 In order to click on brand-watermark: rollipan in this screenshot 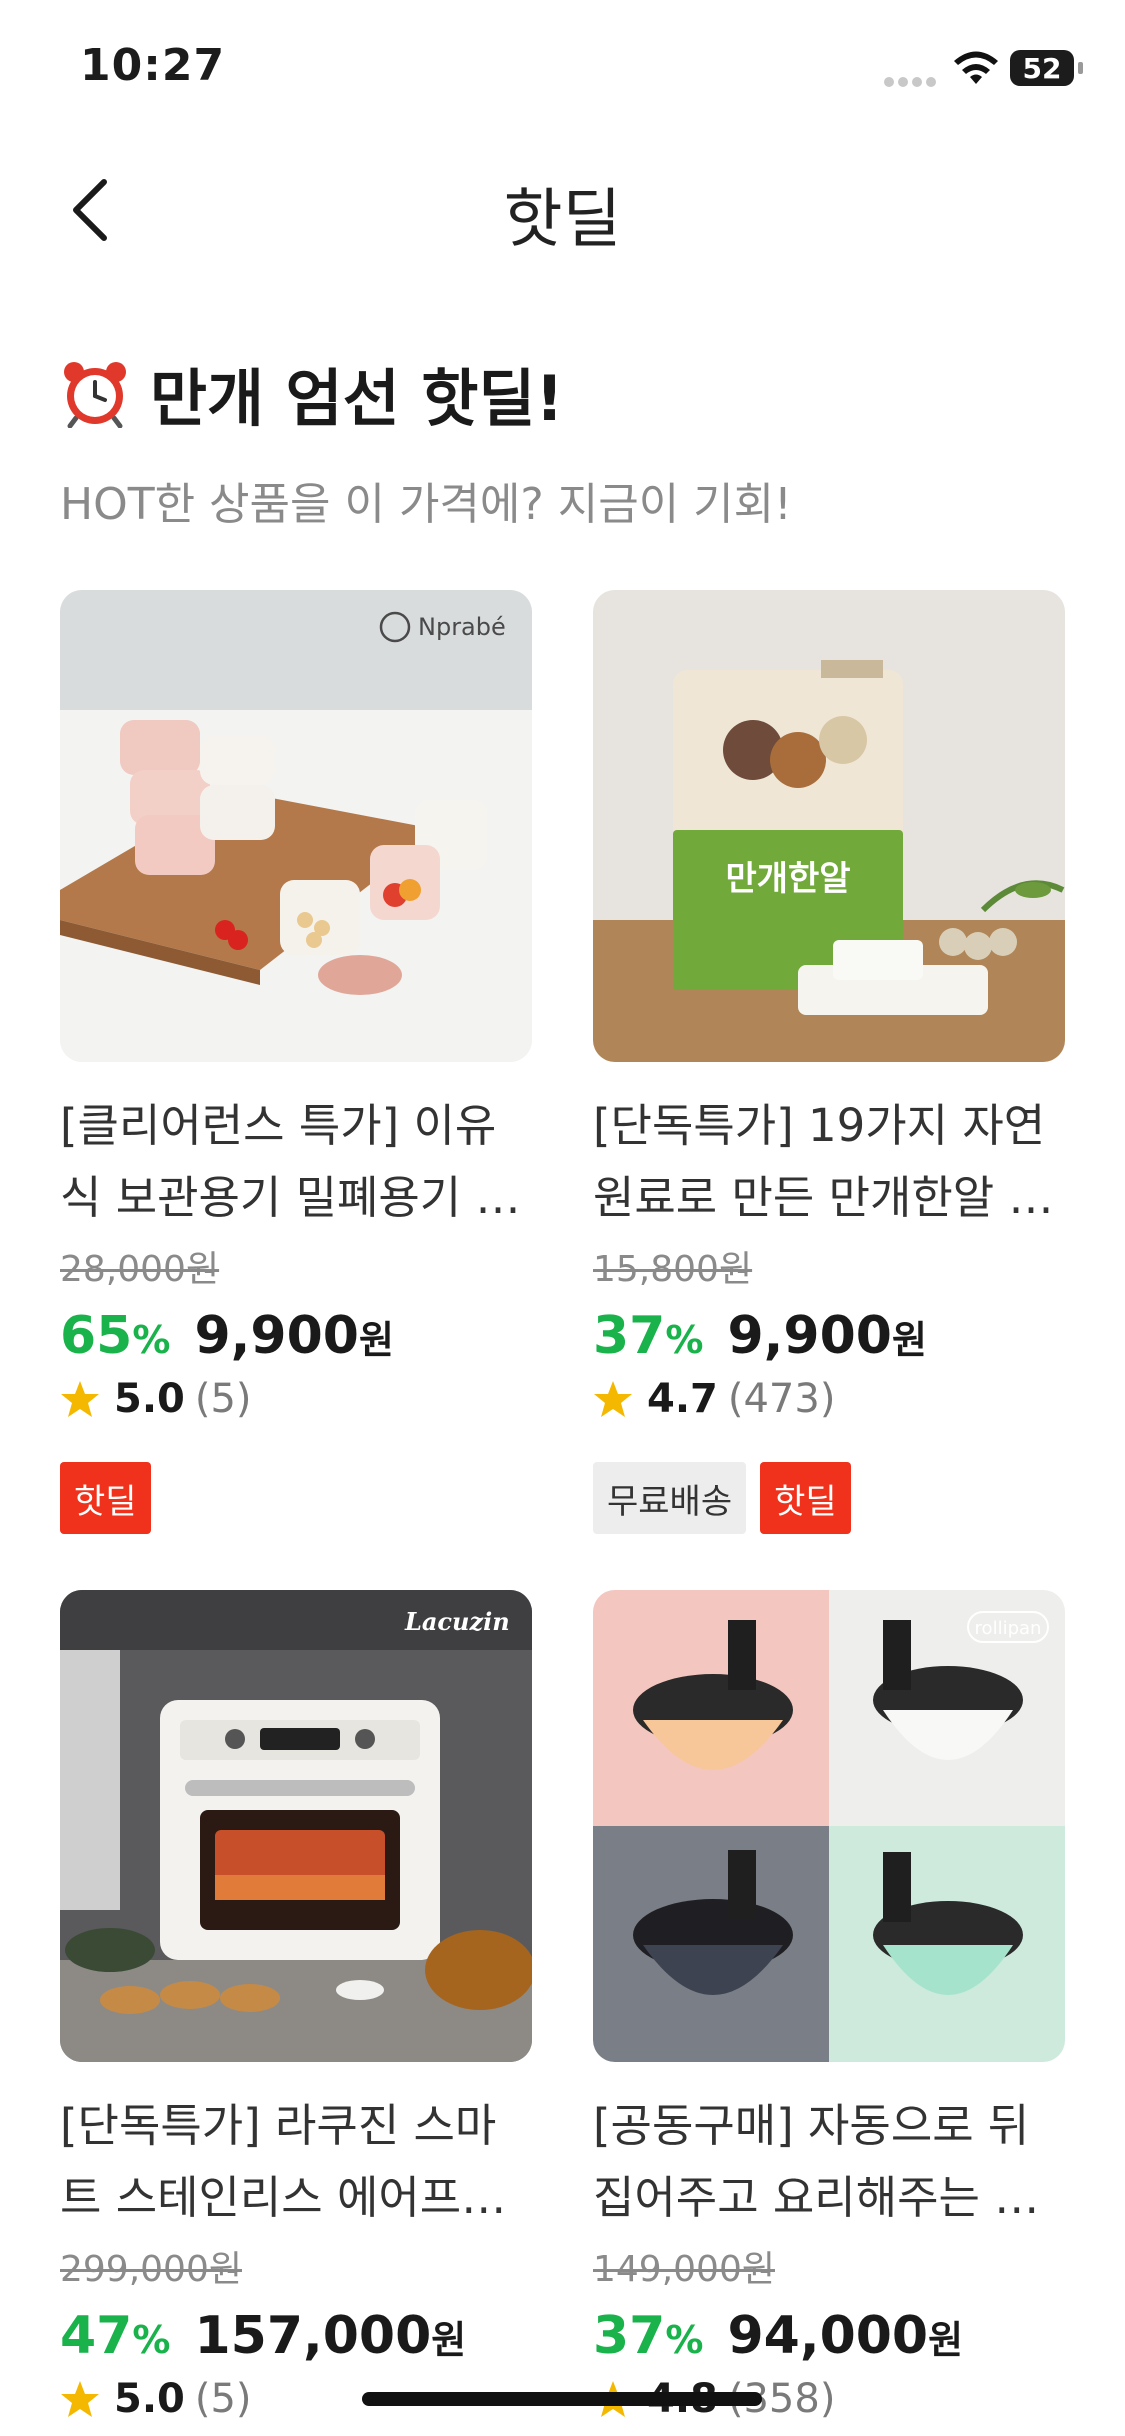, I will do `click(1008, 1628)`.